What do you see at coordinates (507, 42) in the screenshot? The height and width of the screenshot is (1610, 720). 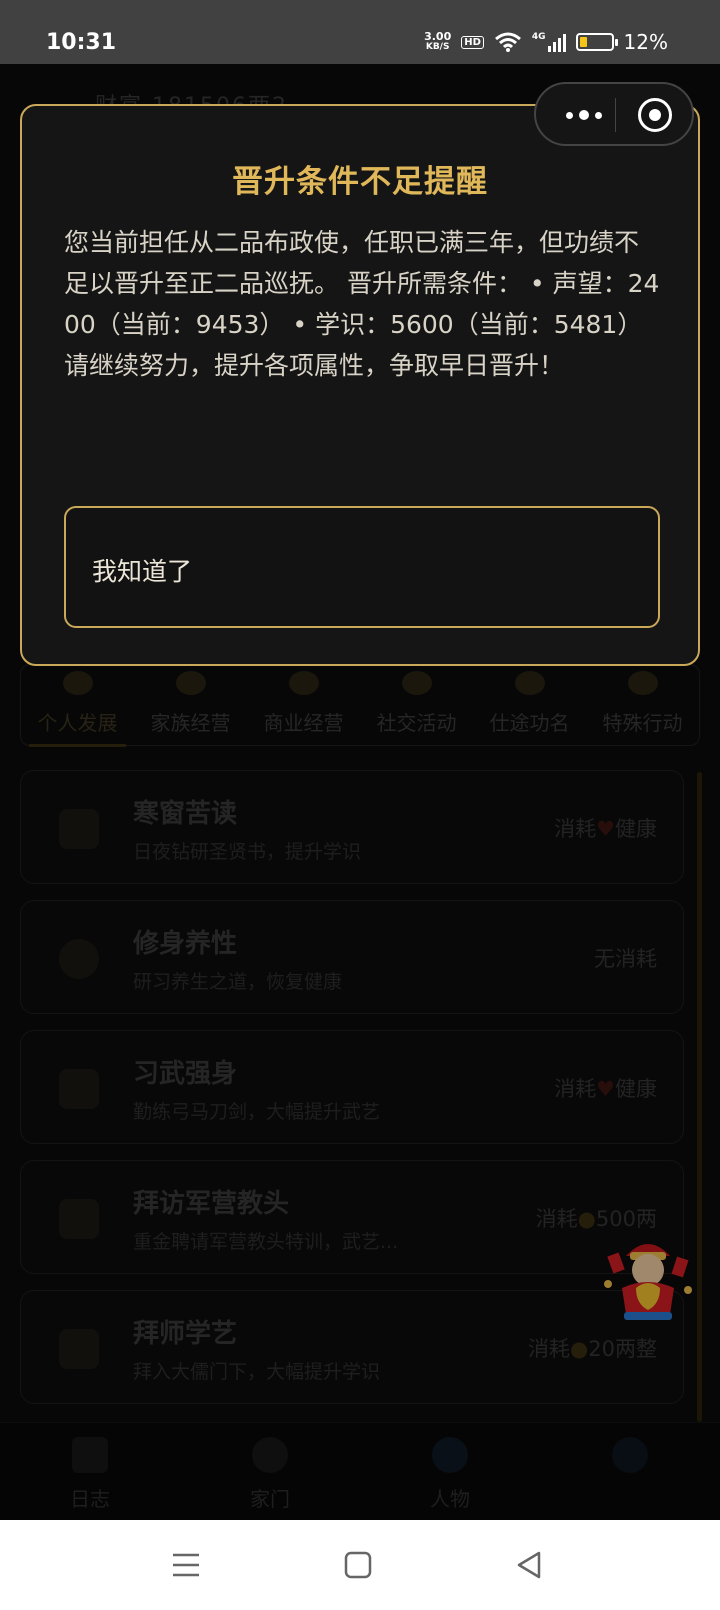 I see `wifi-icon` at bounding box center [507, 42].